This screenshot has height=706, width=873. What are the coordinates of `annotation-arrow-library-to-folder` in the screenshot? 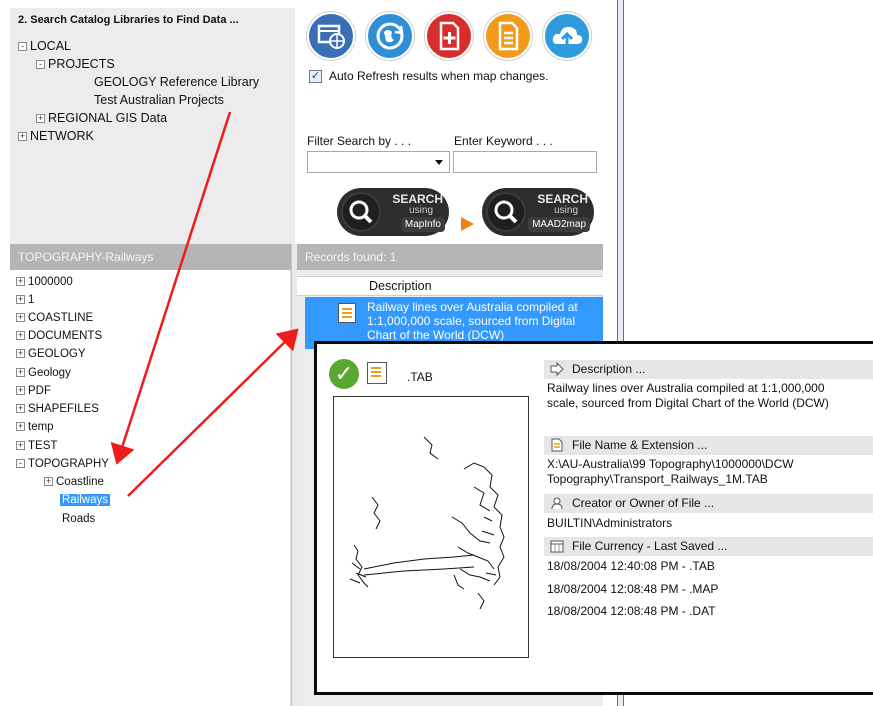 It's located at (171, 288).